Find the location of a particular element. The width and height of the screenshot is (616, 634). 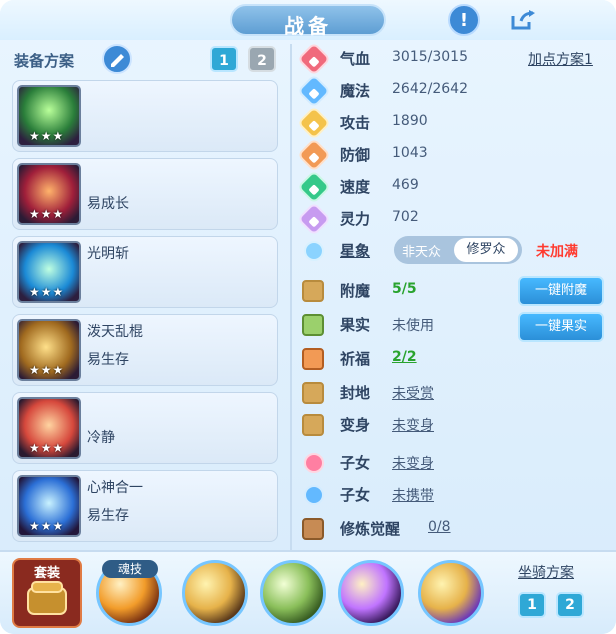

mount-slot-2-icon is located at coordinates (293, 593).